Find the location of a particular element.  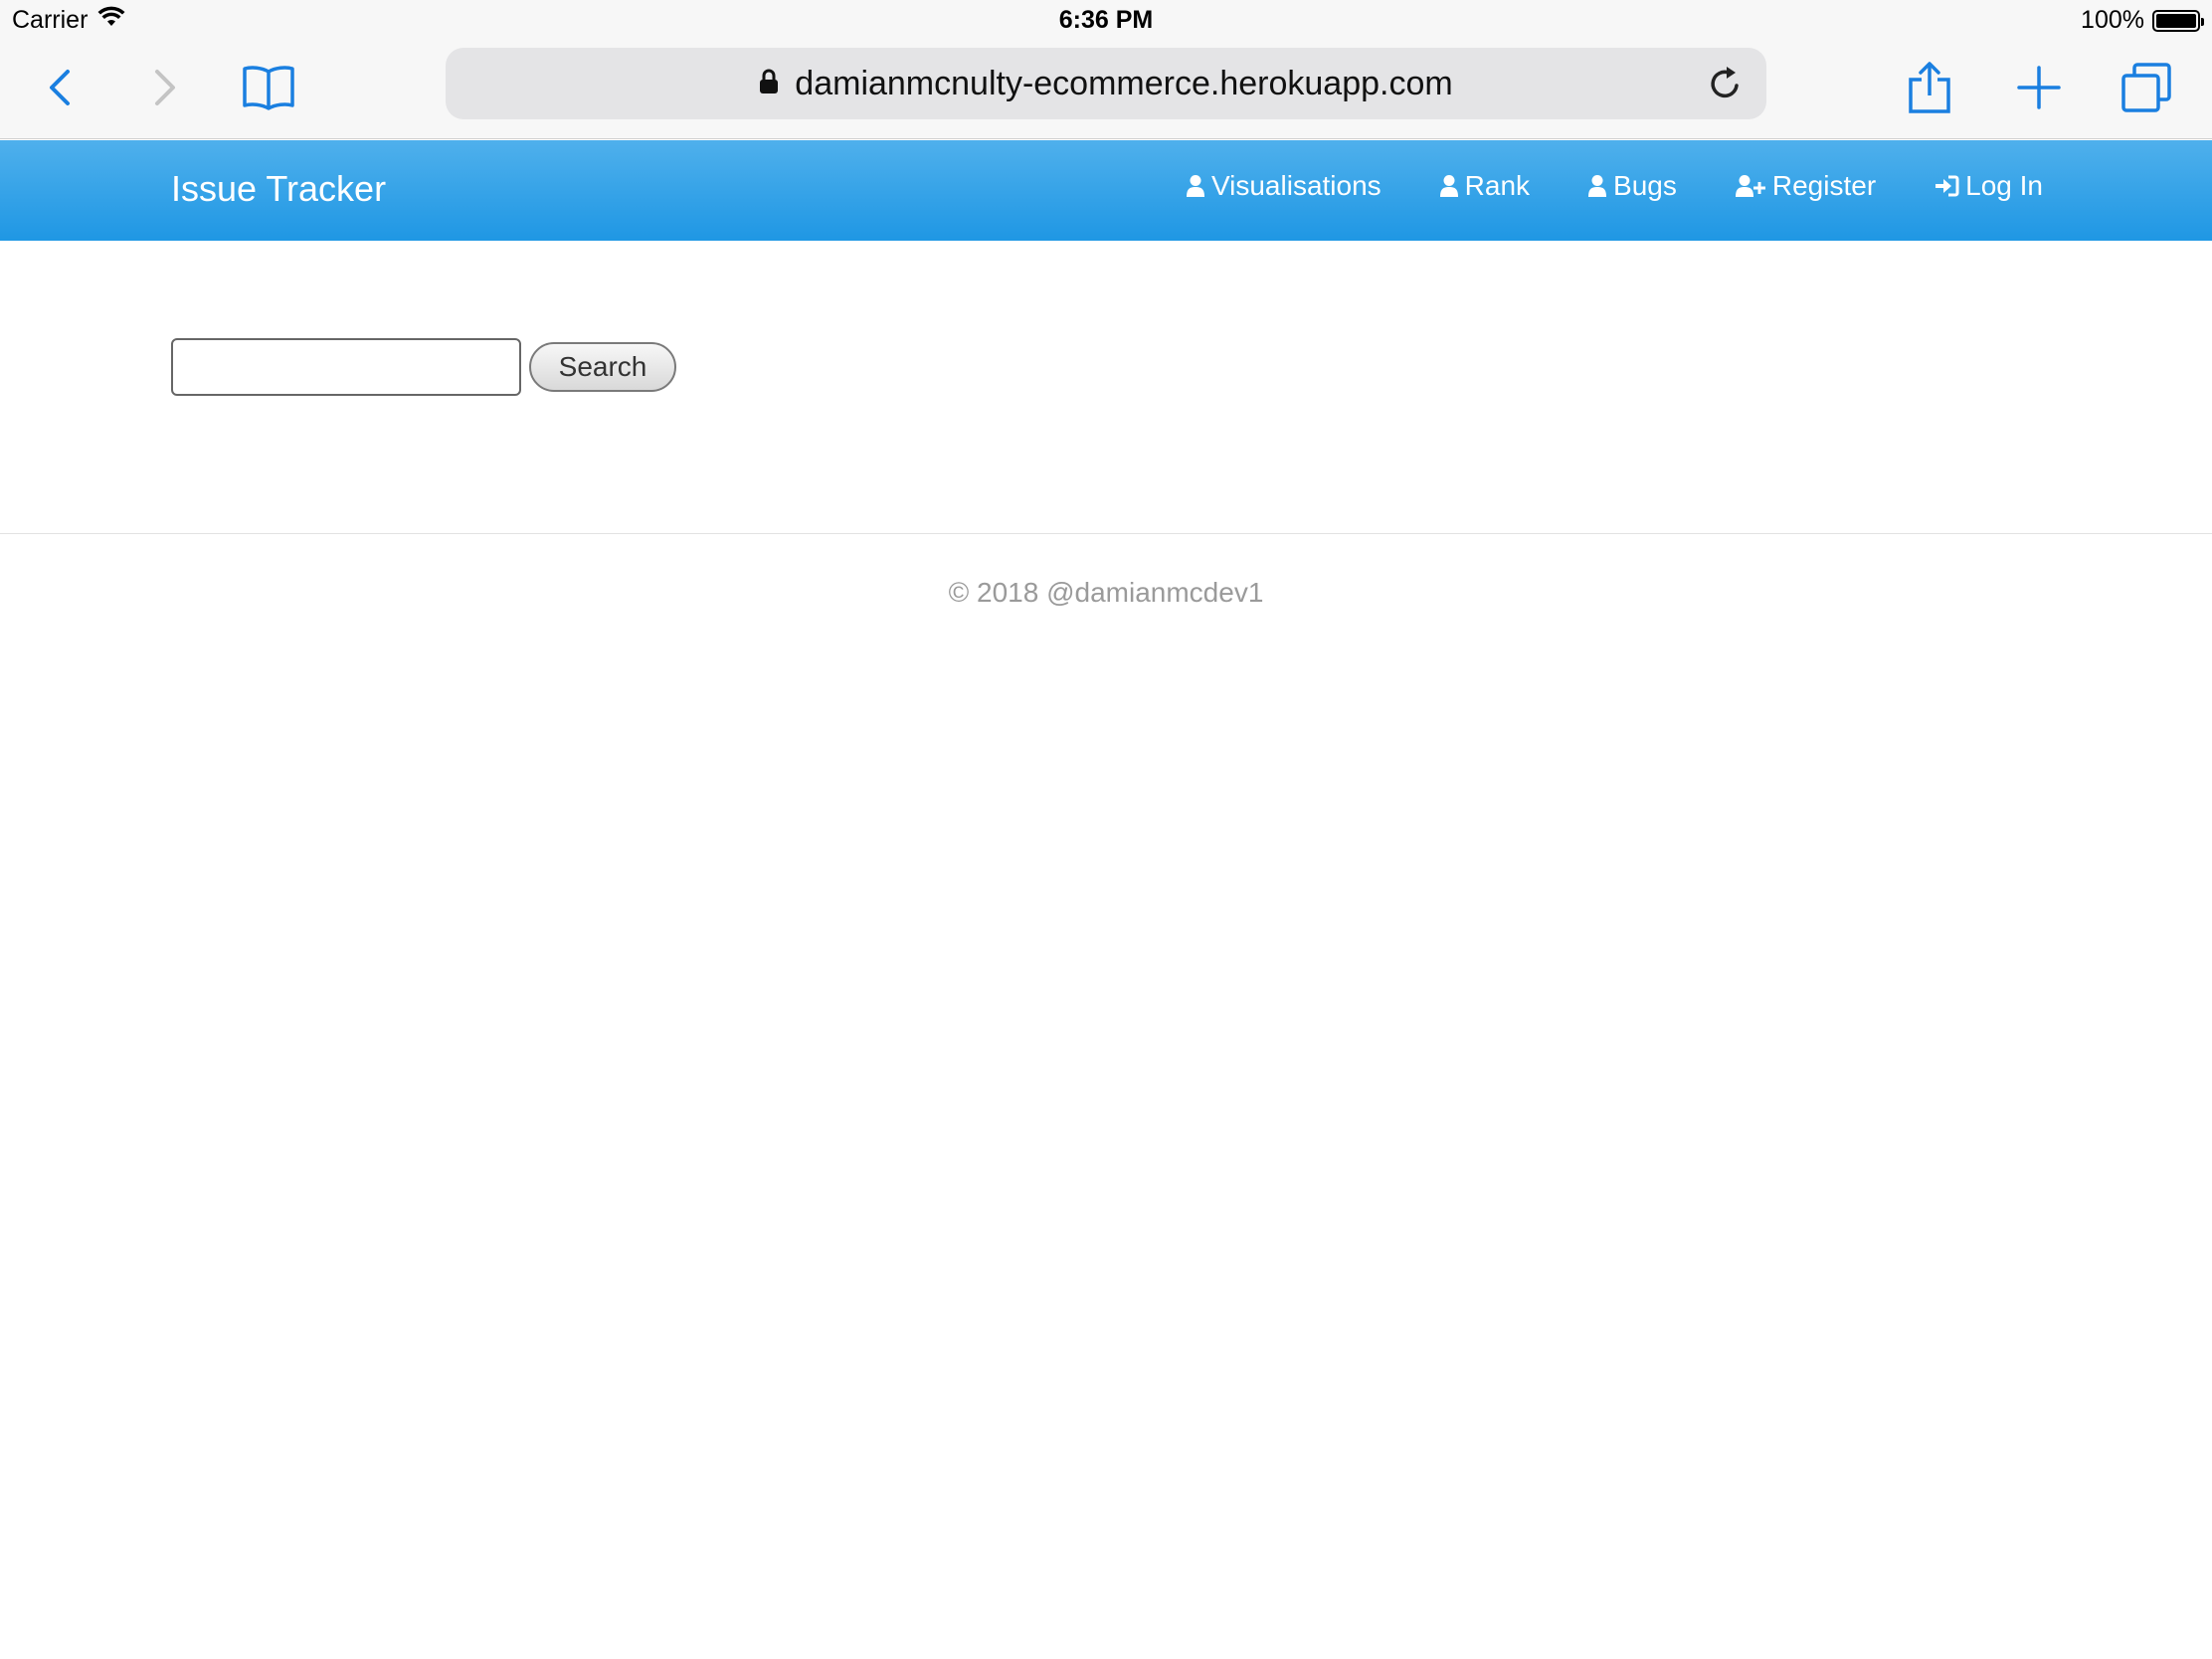

battery-icon is located at coordinates (2178, 20).